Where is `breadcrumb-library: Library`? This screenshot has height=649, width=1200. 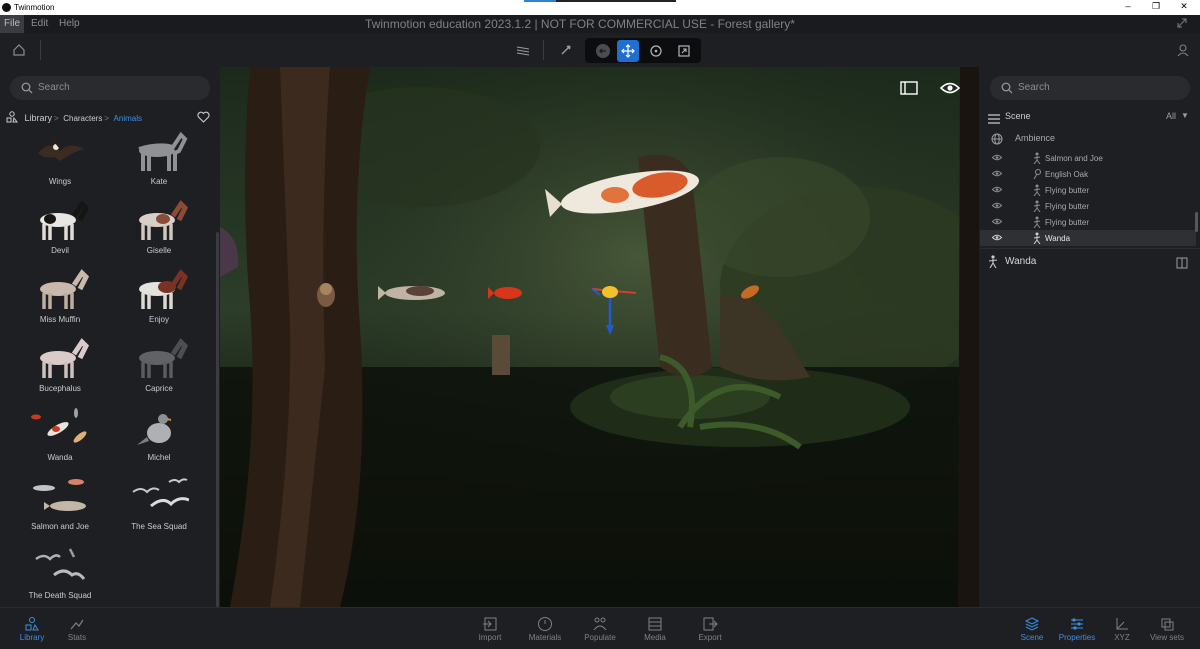 breadcrumb-library: Library is located at coordinates (39, 118).